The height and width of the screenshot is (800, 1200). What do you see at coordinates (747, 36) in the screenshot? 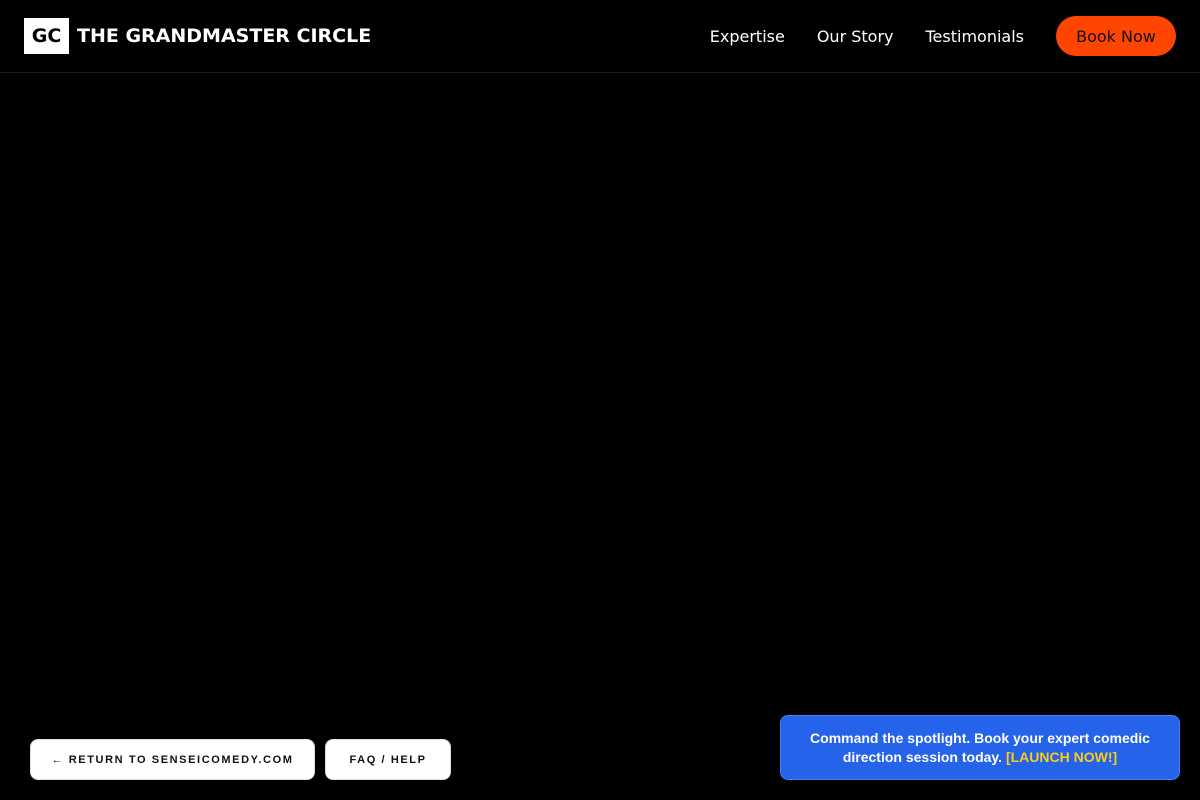
I see `nav-expertise: Expertise` at bounding box center [747, 36].